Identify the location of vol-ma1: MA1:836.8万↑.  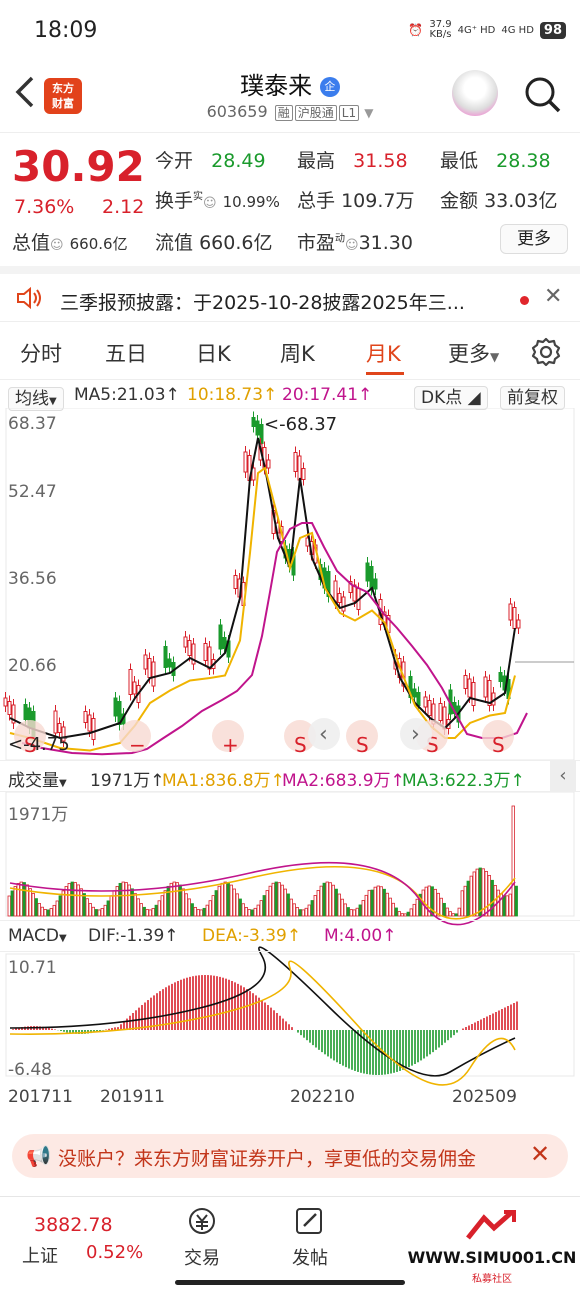
(223, 781).